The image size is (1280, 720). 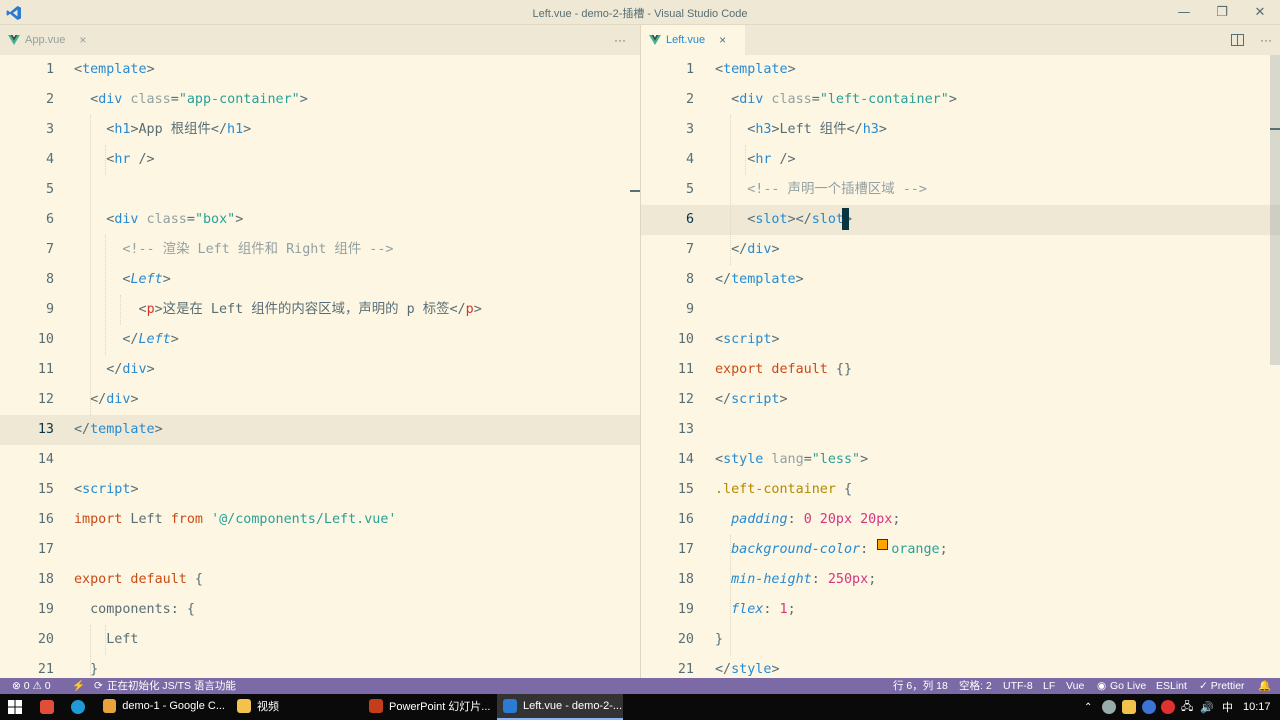 I want to click on taskbar-app: 视频, so click(x=294, y=707).